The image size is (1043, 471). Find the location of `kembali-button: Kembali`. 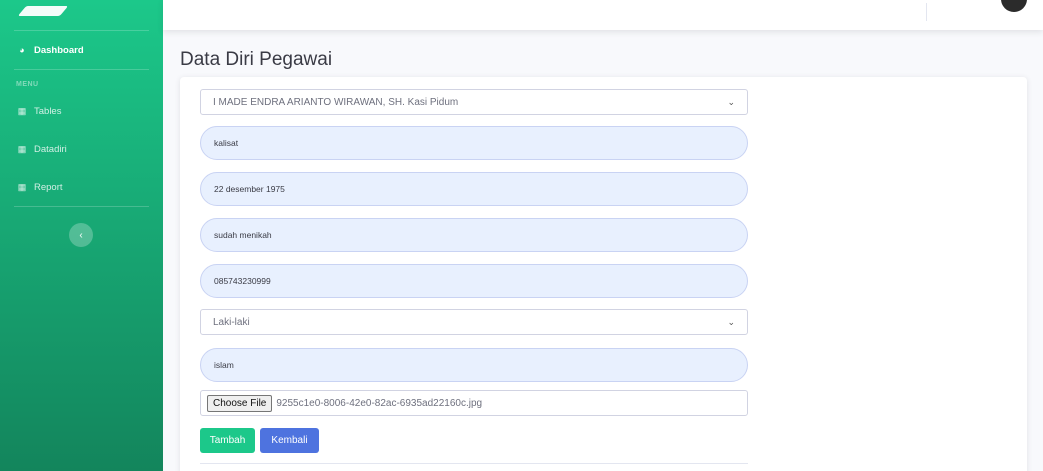

kembali-button: Kembali is located at coordinates (289, 440).